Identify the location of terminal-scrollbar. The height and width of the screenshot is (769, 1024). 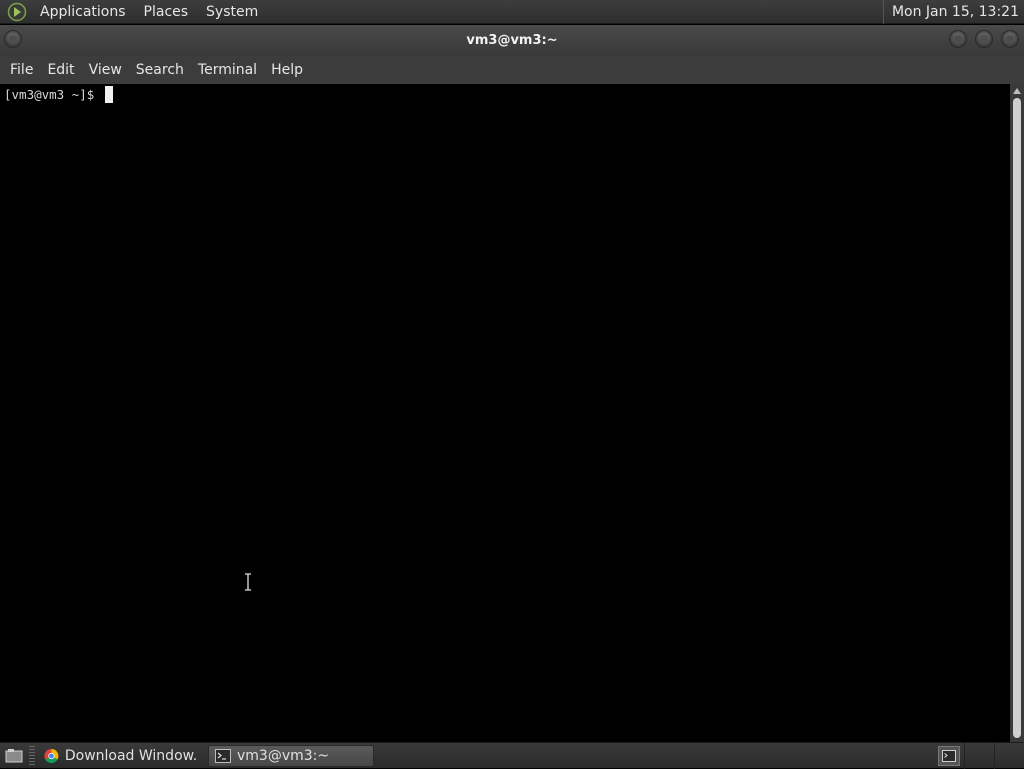
(1017, 413).